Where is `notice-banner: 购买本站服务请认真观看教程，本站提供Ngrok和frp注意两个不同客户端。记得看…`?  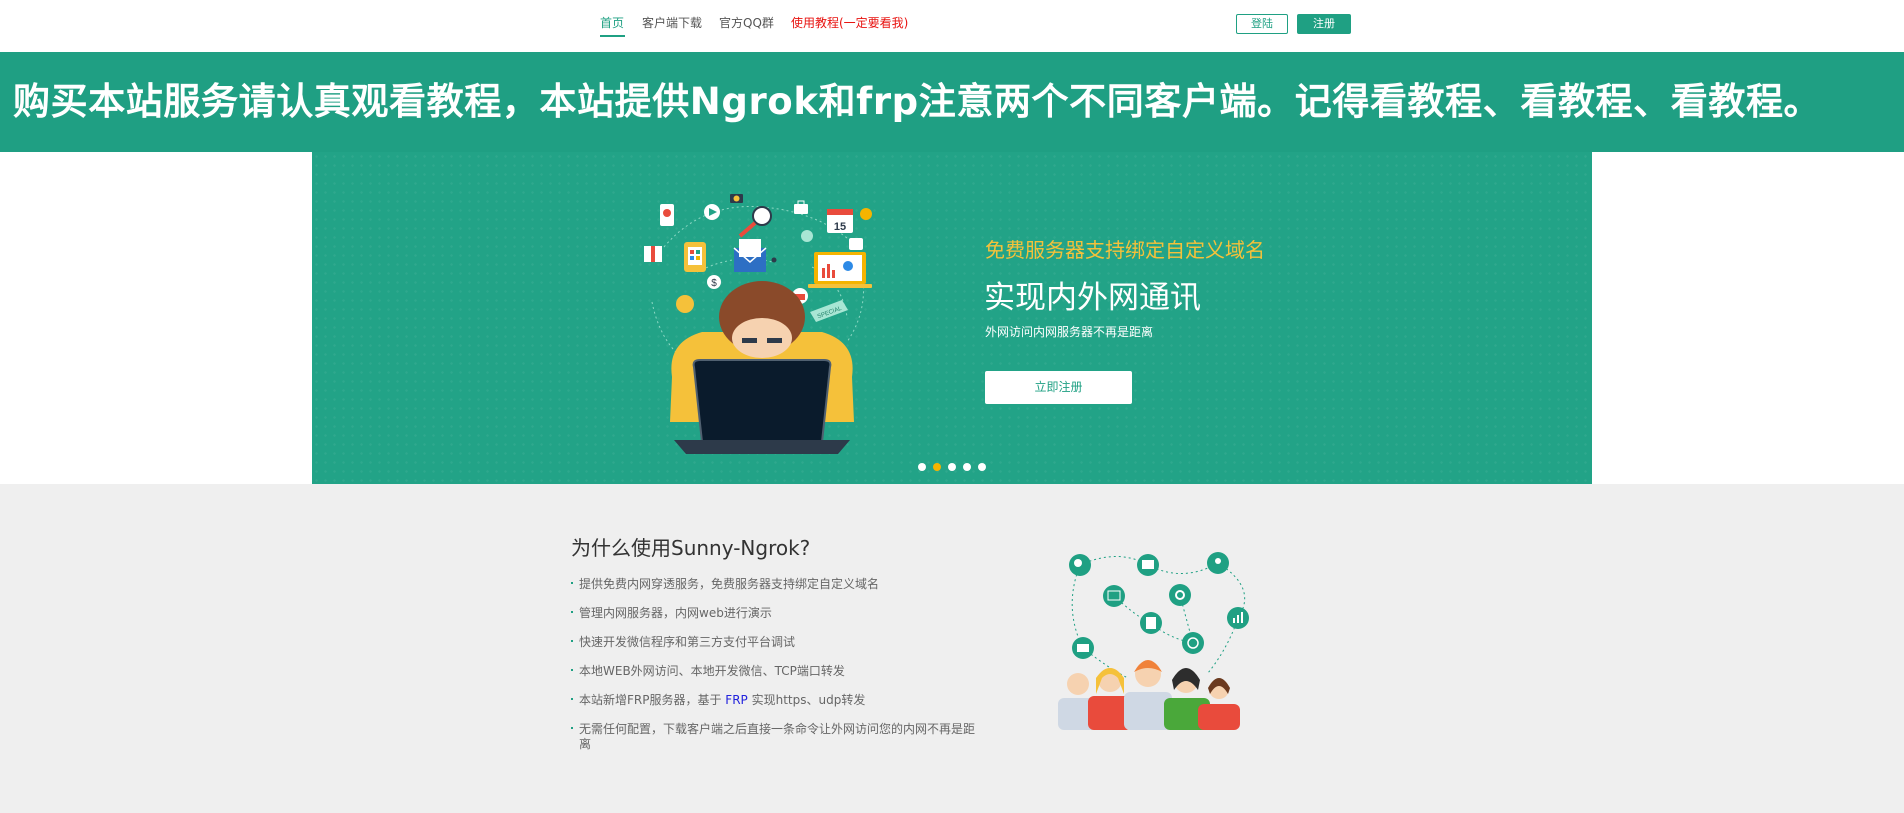
notice-banner: 购买本站服务请认真观看教程，本站提供Ngrok和frp注意两个不同客户端。记得看… is located at coordinates (952, 102).